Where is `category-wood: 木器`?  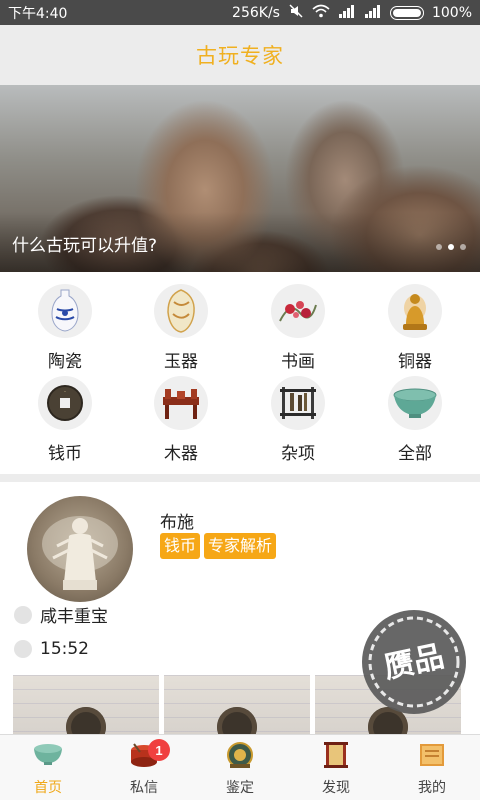 category-wood: 木器 is located at coordinates (181, 422).